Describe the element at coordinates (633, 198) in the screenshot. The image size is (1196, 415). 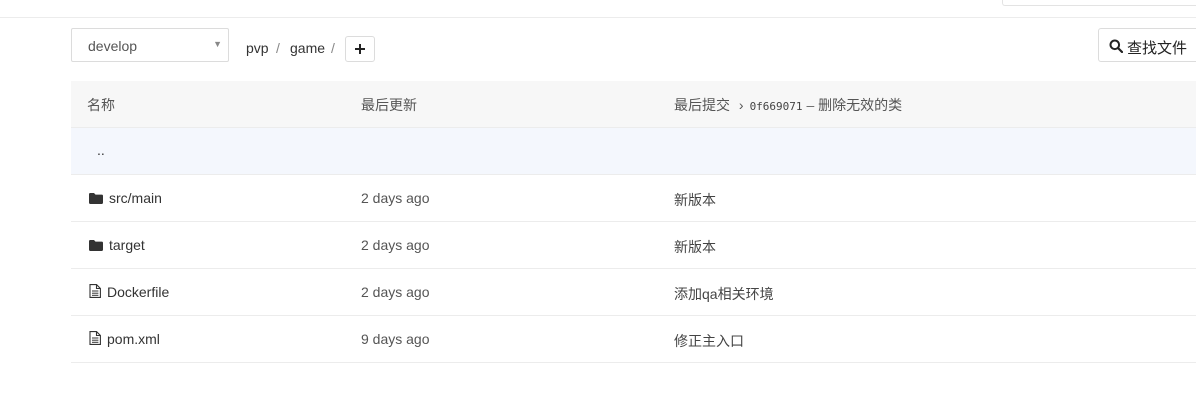
I see `table-row: src/main 2 days ago 新版本` at that location.